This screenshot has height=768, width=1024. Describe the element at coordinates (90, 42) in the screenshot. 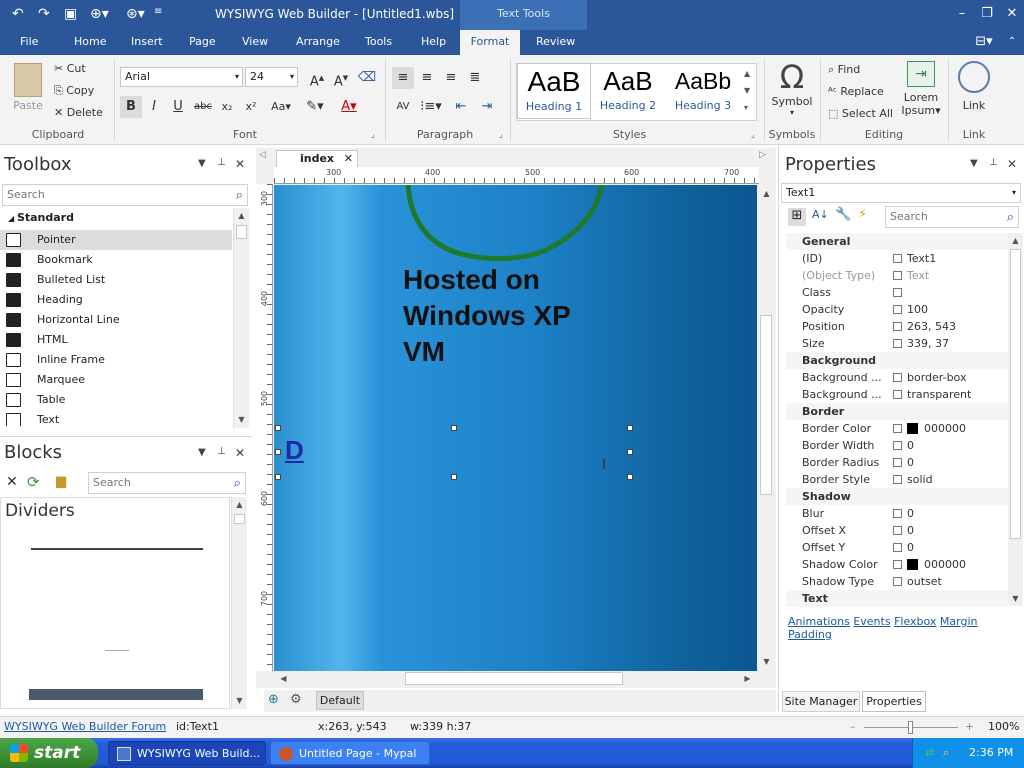

I see `tab-home: Home` at that location.